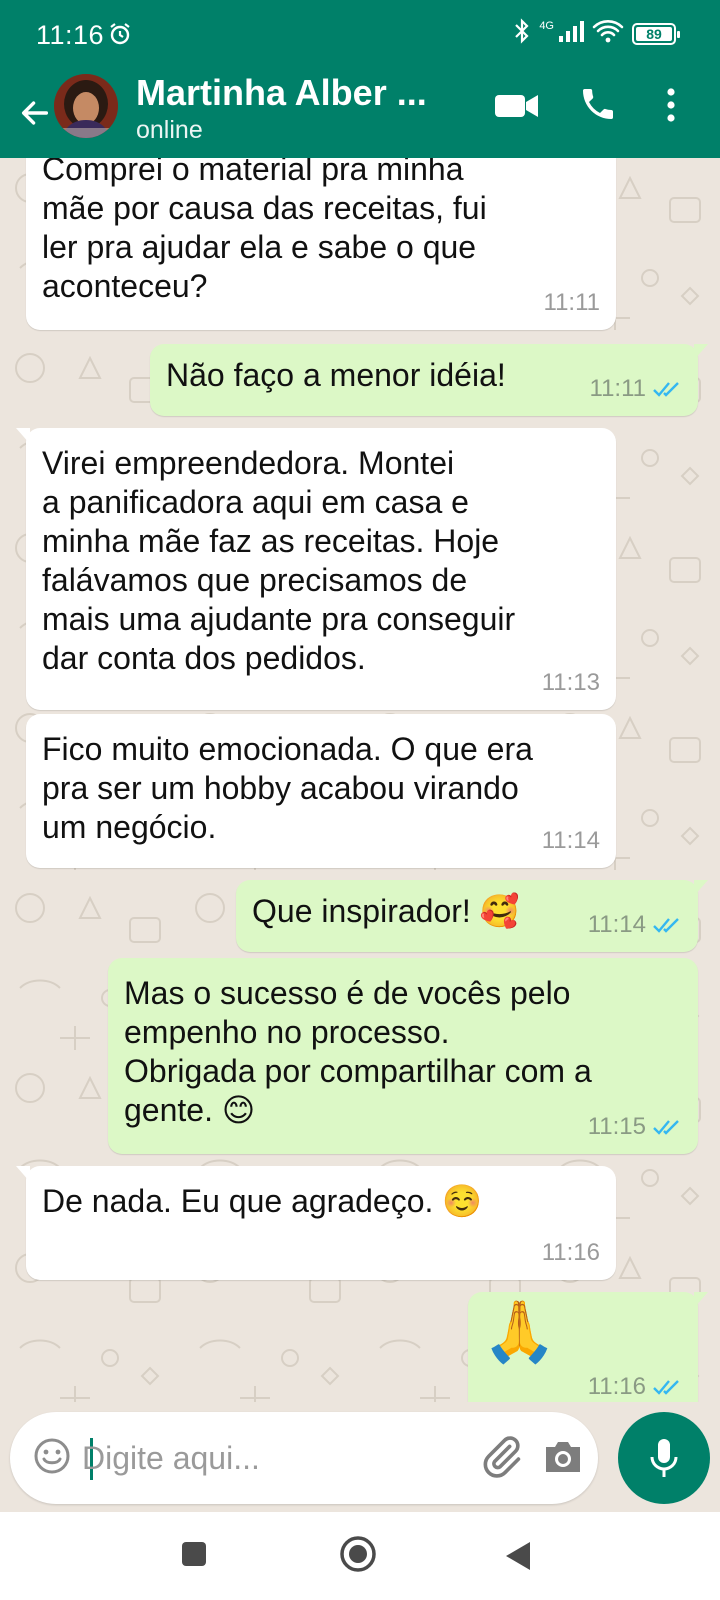  I want to click on chat-header: Martinha Alber ... online, so click(360, 114).